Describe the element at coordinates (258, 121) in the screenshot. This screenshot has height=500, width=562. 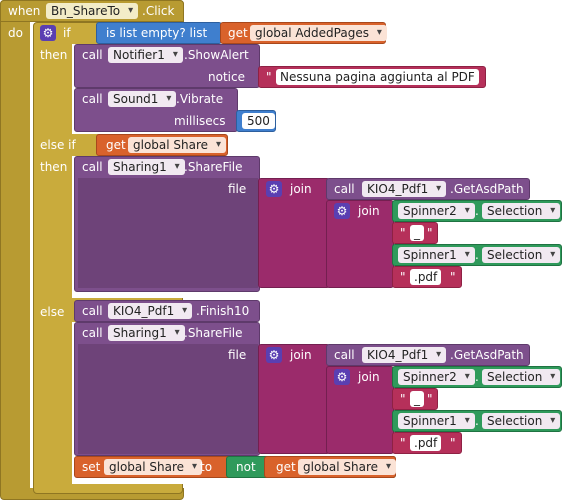
I see `millisecs-value: 500` at that location.